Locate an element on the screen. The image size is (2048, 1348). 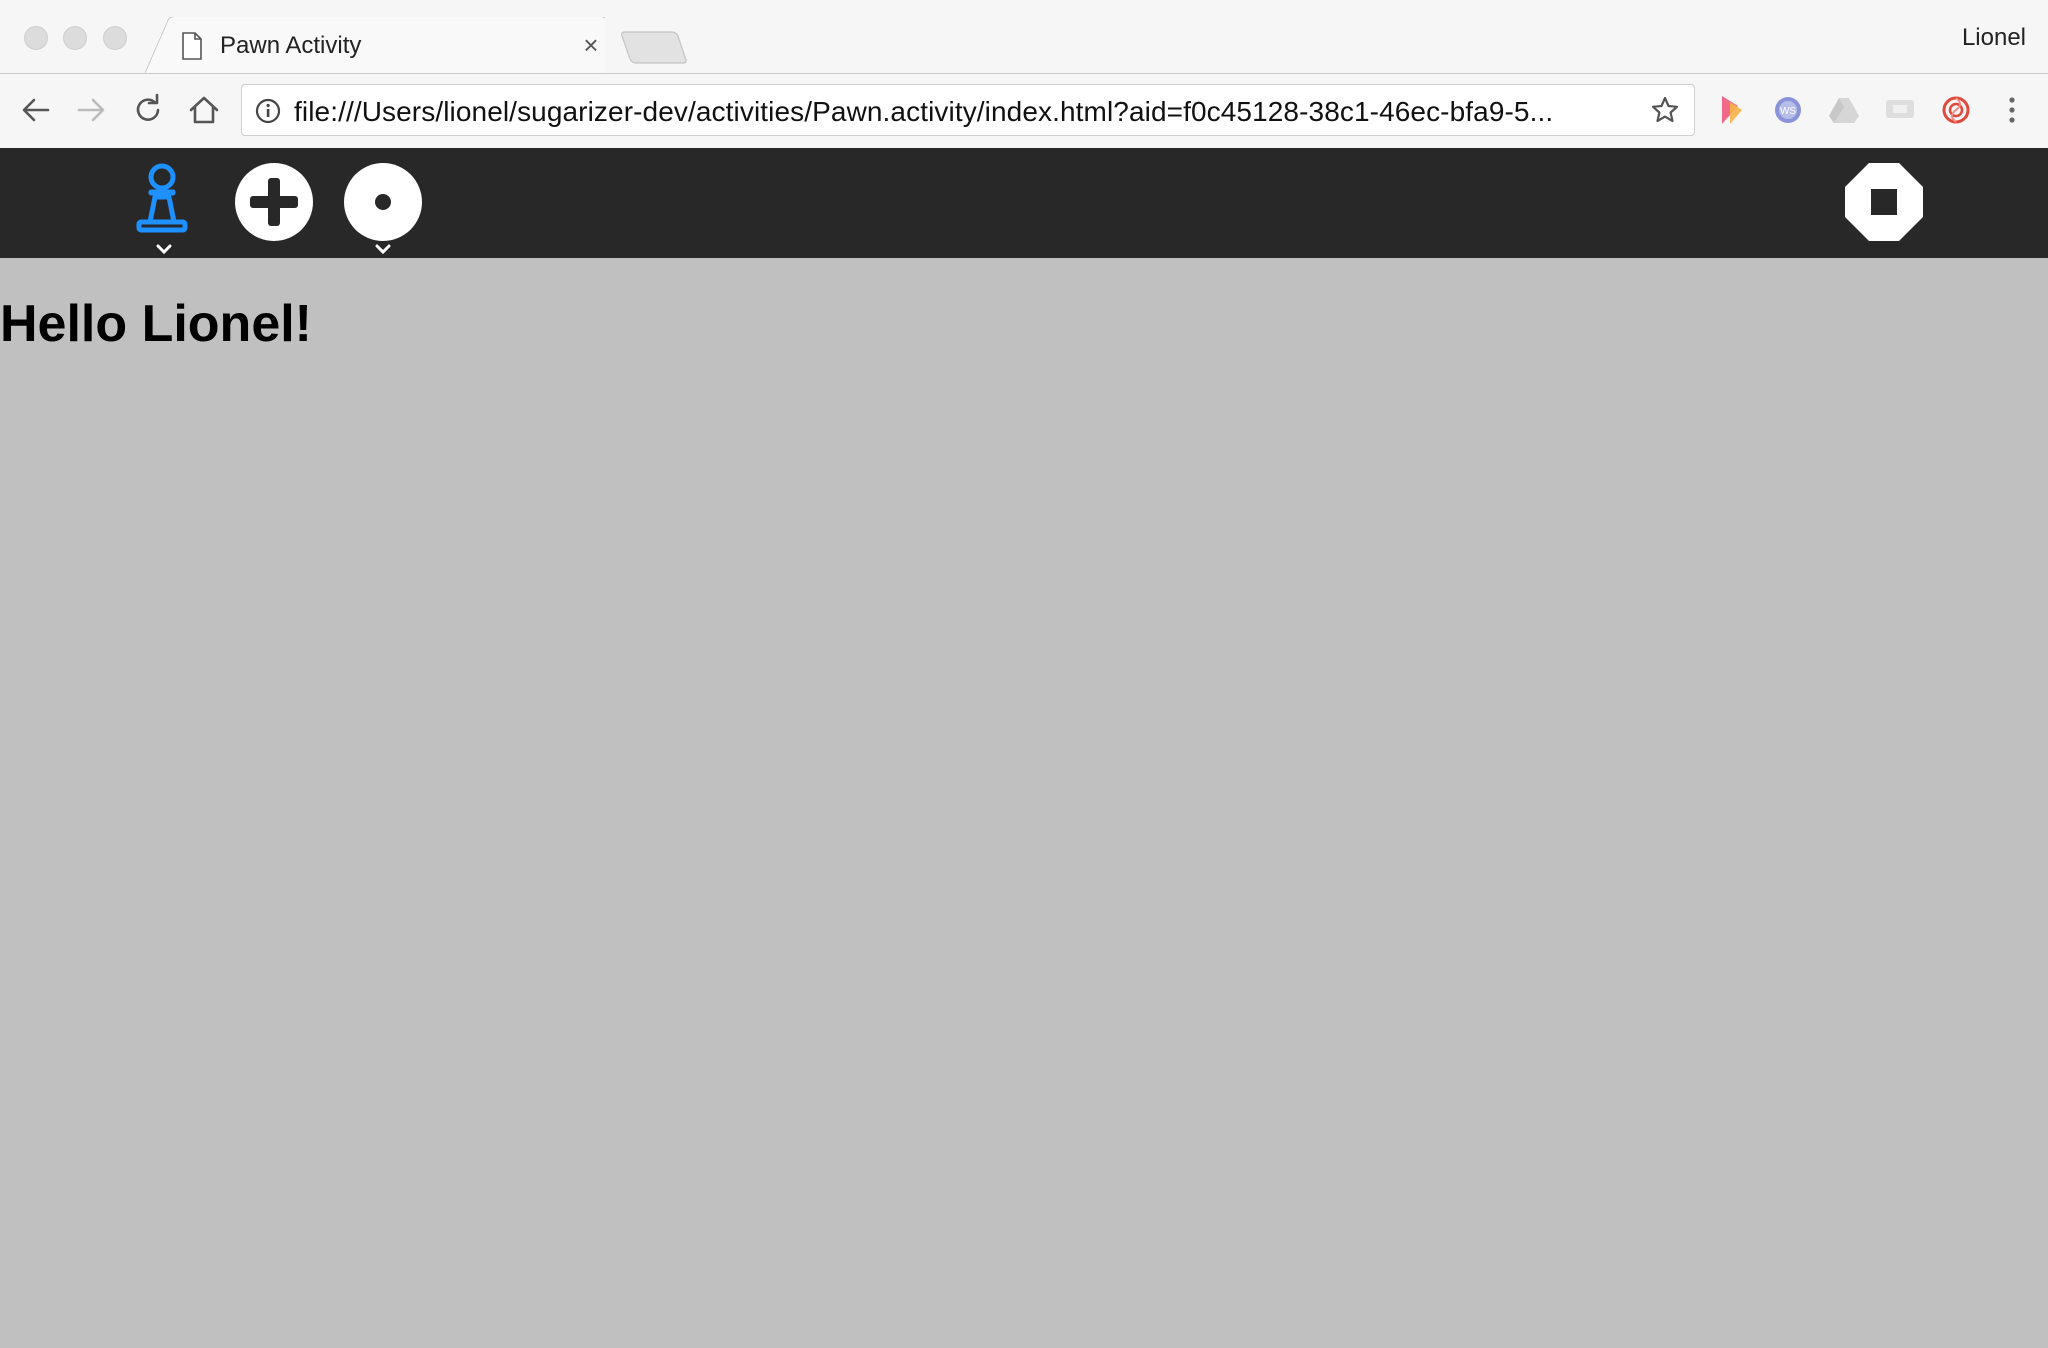
spiral-extension-icon is located at coordinates (1956, 110).